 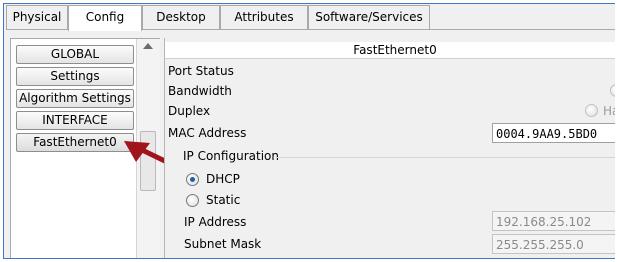 I want to click on duplex-half-radio, so click(x=591, y=110).